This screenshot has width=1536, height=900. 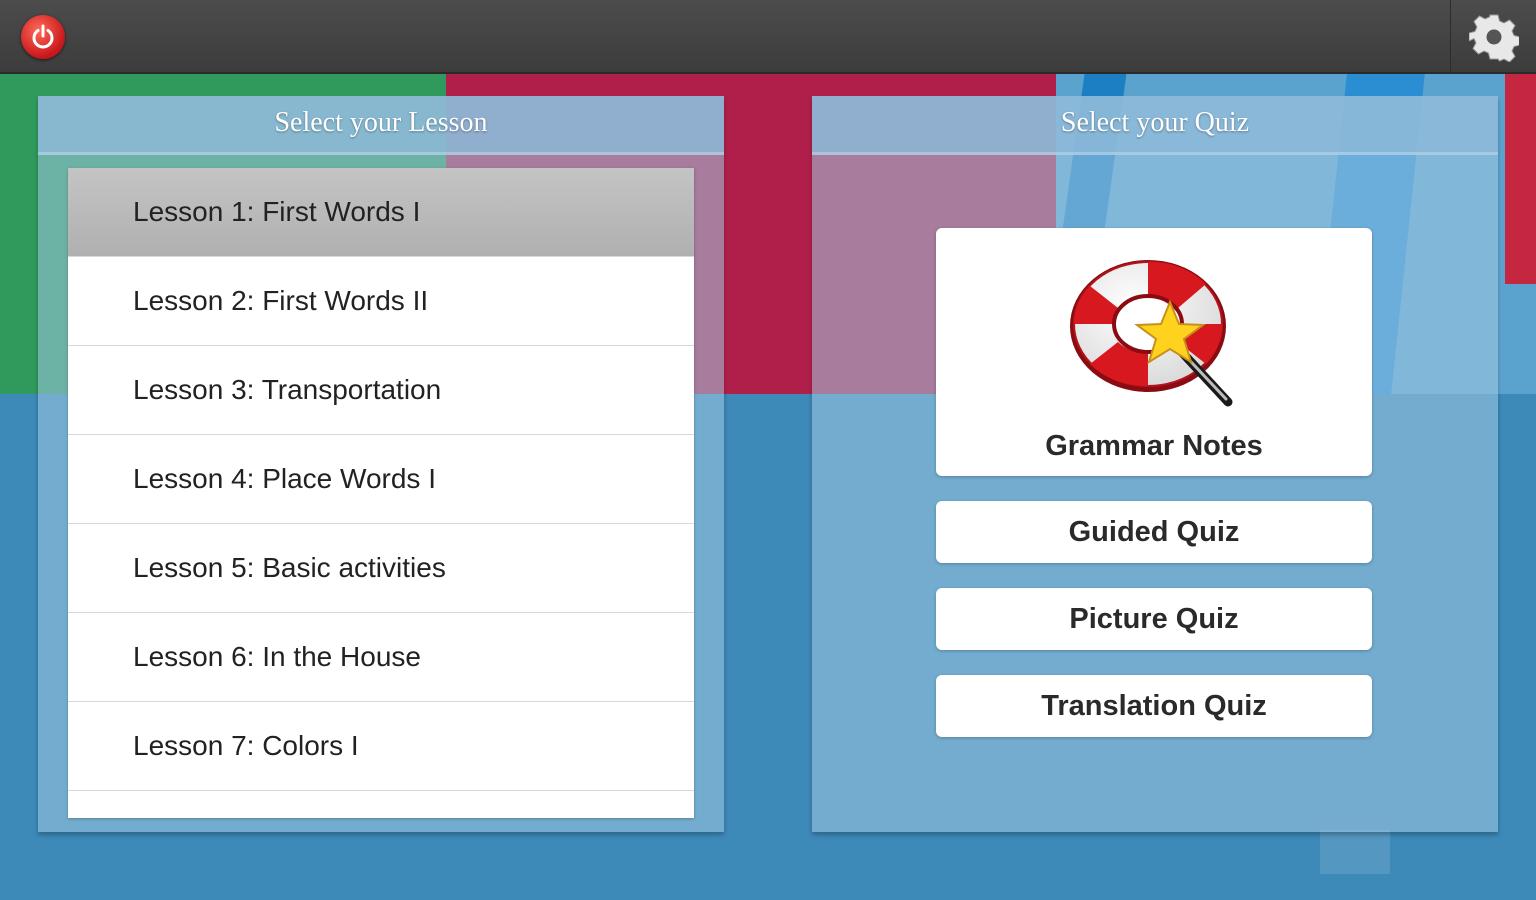 What do you see at coordinates (281, 300) in the screenshot?
I see `lesson-label: Lesson 2: First Words II` at bounding box center [281, 300].